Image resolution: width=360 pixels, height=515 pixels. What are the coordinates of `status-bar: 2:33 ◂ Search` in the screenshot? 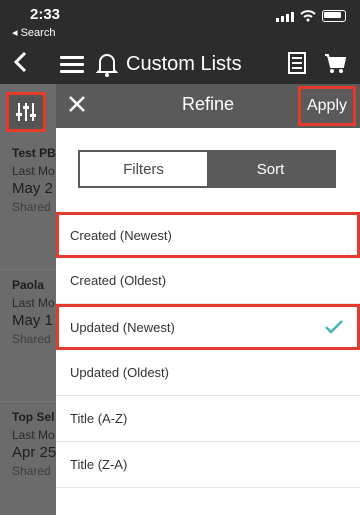 It's located at (180, 22).